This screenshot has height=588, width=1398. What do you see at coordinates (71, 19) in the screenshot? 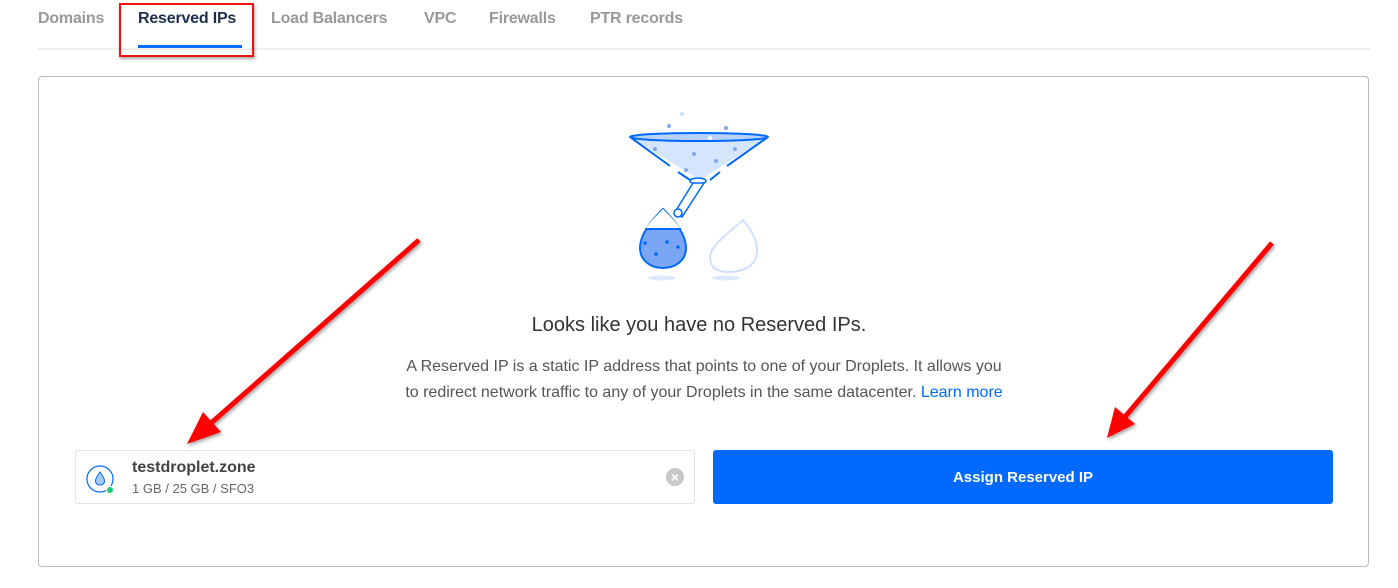
I see `tab-domains: Domains` at bounding box center [71, 19].